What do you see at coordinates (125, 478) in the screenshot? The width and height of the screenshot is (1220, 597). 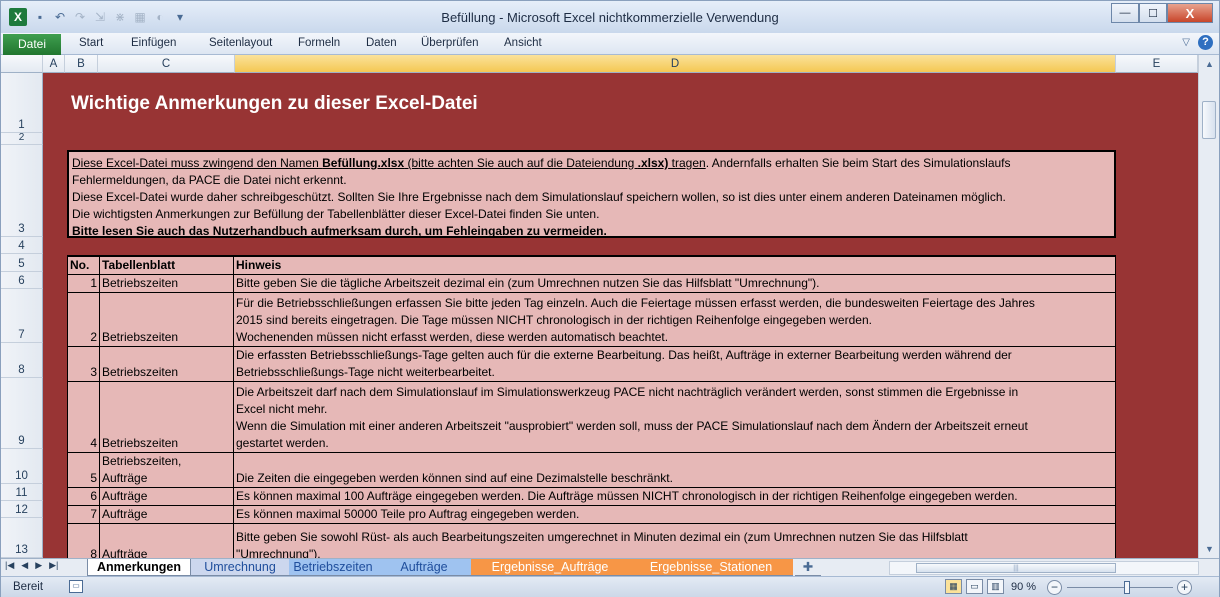 I see `cell-sheet-line: Aufträge` at bounding box center [125, 478].